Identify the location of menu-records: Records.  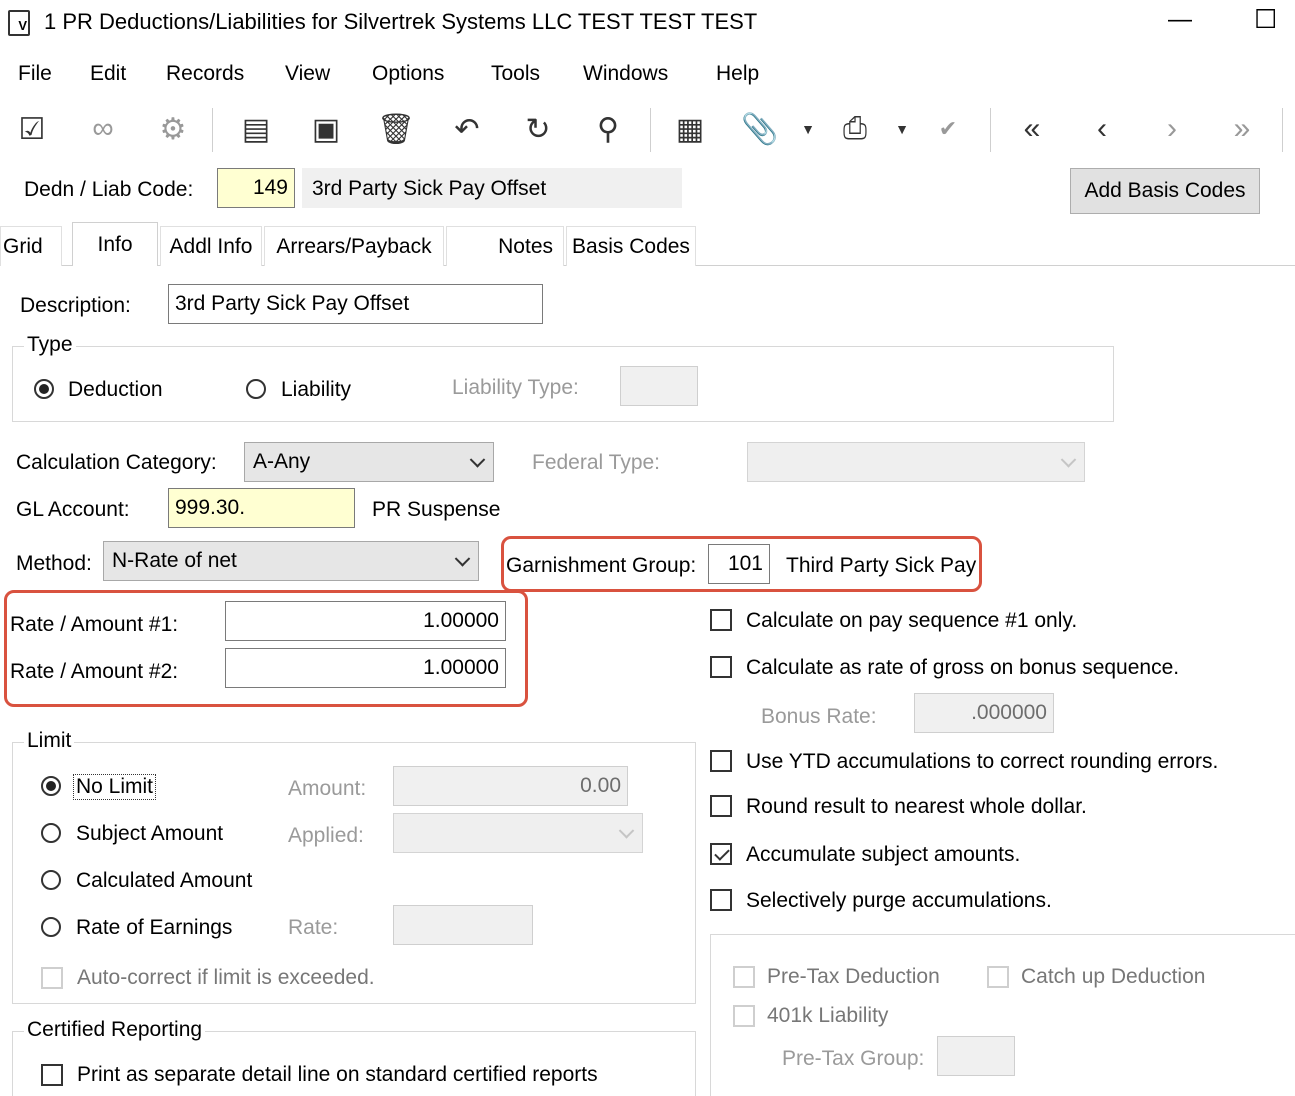
(205, 74).